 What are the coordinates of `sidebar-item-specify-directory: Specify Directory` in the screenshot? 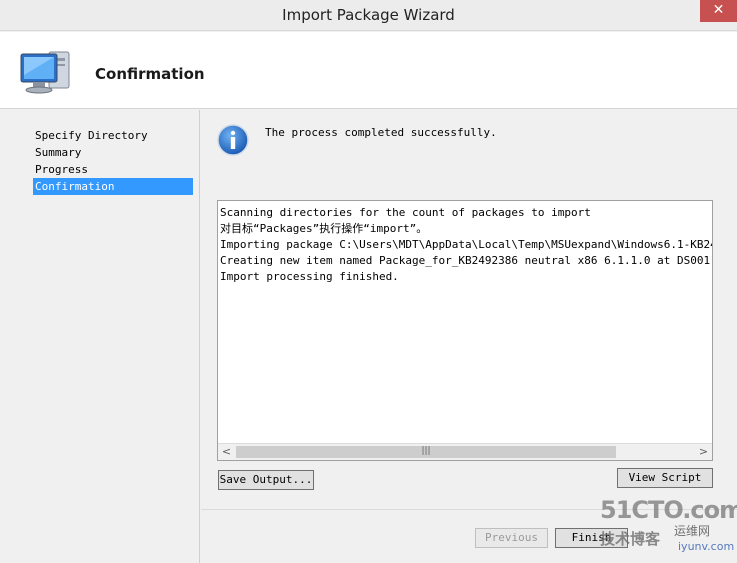 It's located at (113, 135).